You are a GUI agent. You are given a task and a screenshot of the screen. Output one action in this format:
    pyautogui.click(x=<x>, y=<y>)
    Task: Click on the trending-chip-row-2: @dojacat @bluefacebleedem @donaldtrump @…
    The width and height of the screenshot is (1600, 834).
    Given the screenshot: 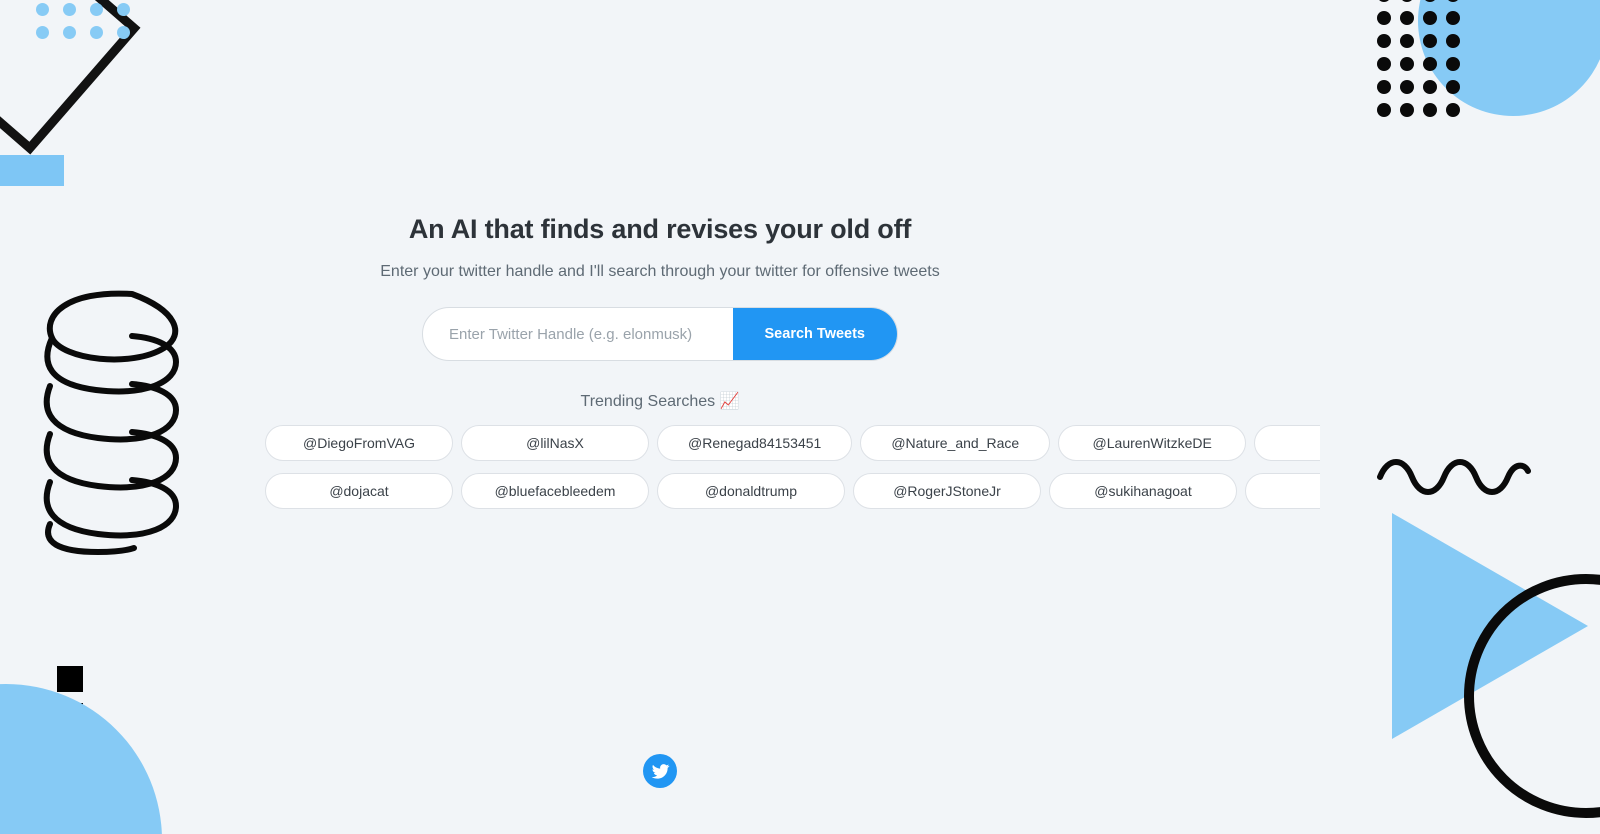 What is the action you would take?
    pyautogui.click(x=792, y=491)
    